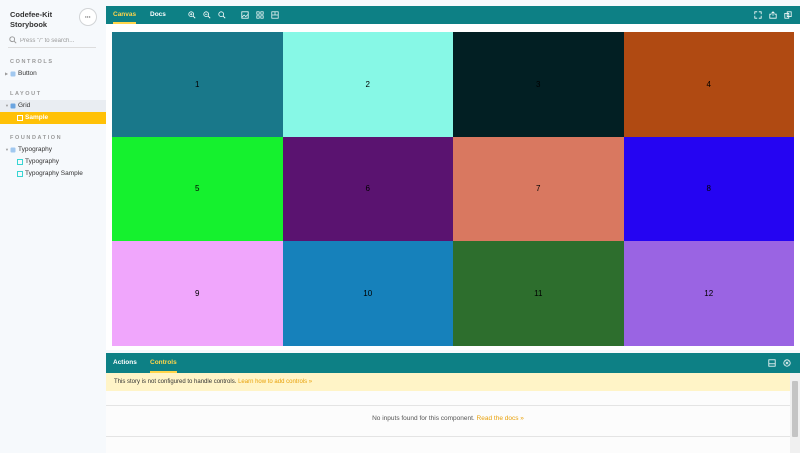 The image size is (800, 453). Describe the element at coordinates (58, 40) in the screenshot. I see `search-input` at that location.